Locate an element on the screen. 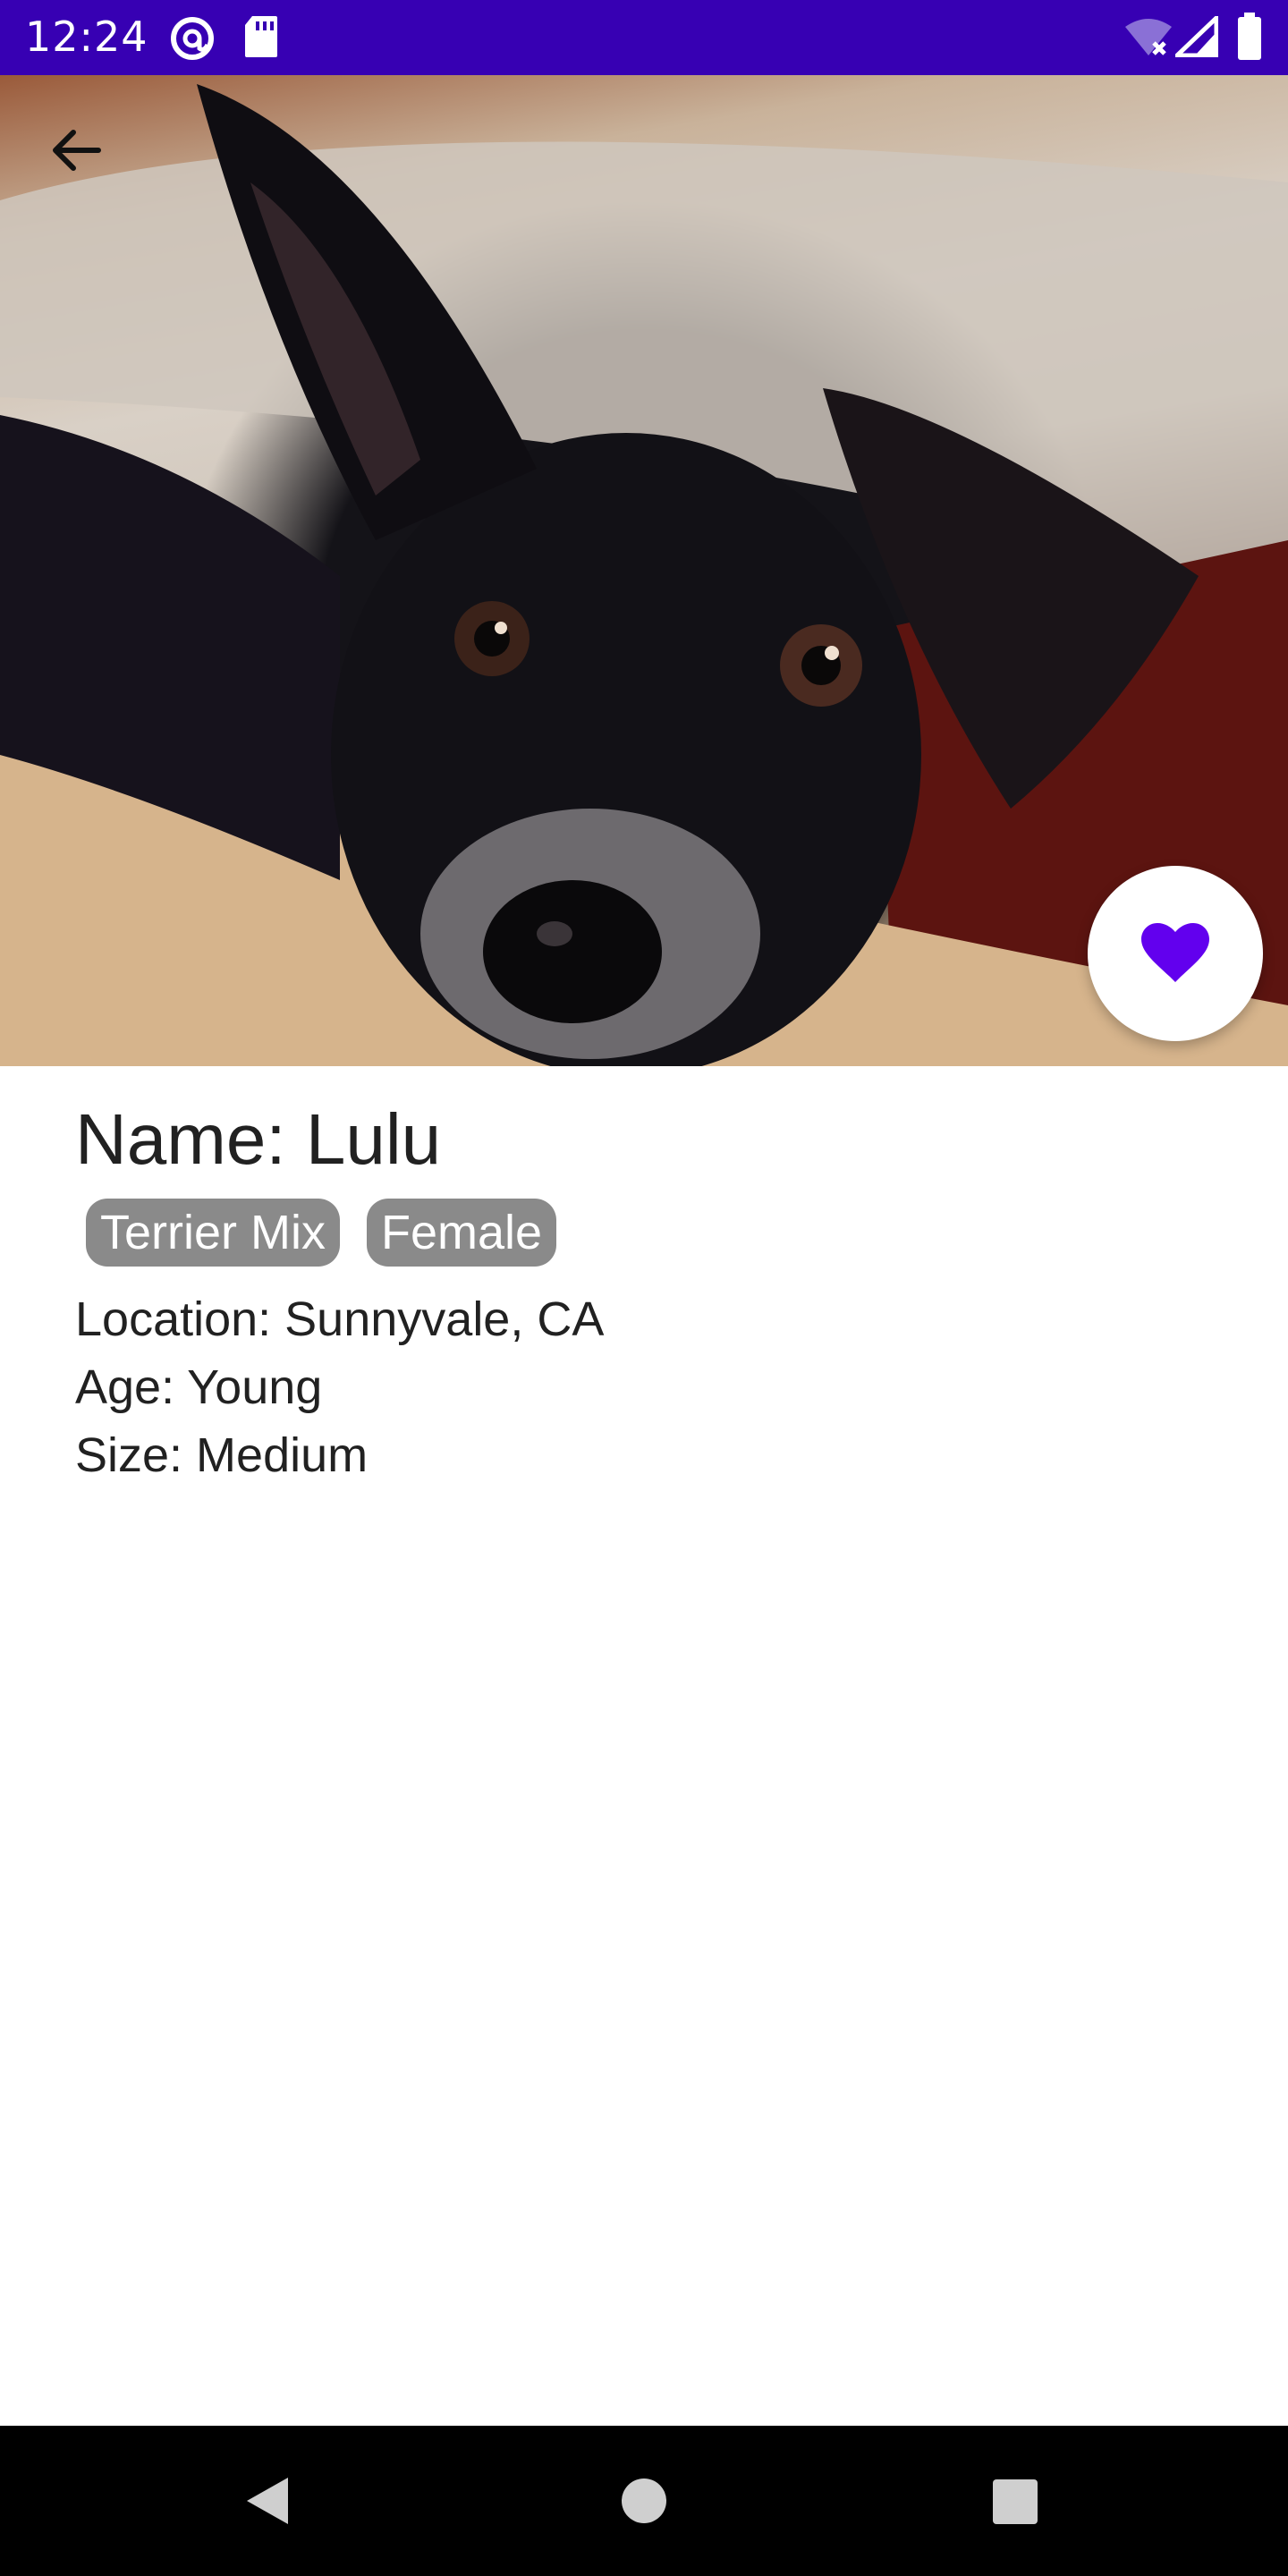 Image resolution: width=1288 pixels, height=2576 pixels. pet-location: Location: Sunnyvale, CA is located at coordinates (340, 1319).